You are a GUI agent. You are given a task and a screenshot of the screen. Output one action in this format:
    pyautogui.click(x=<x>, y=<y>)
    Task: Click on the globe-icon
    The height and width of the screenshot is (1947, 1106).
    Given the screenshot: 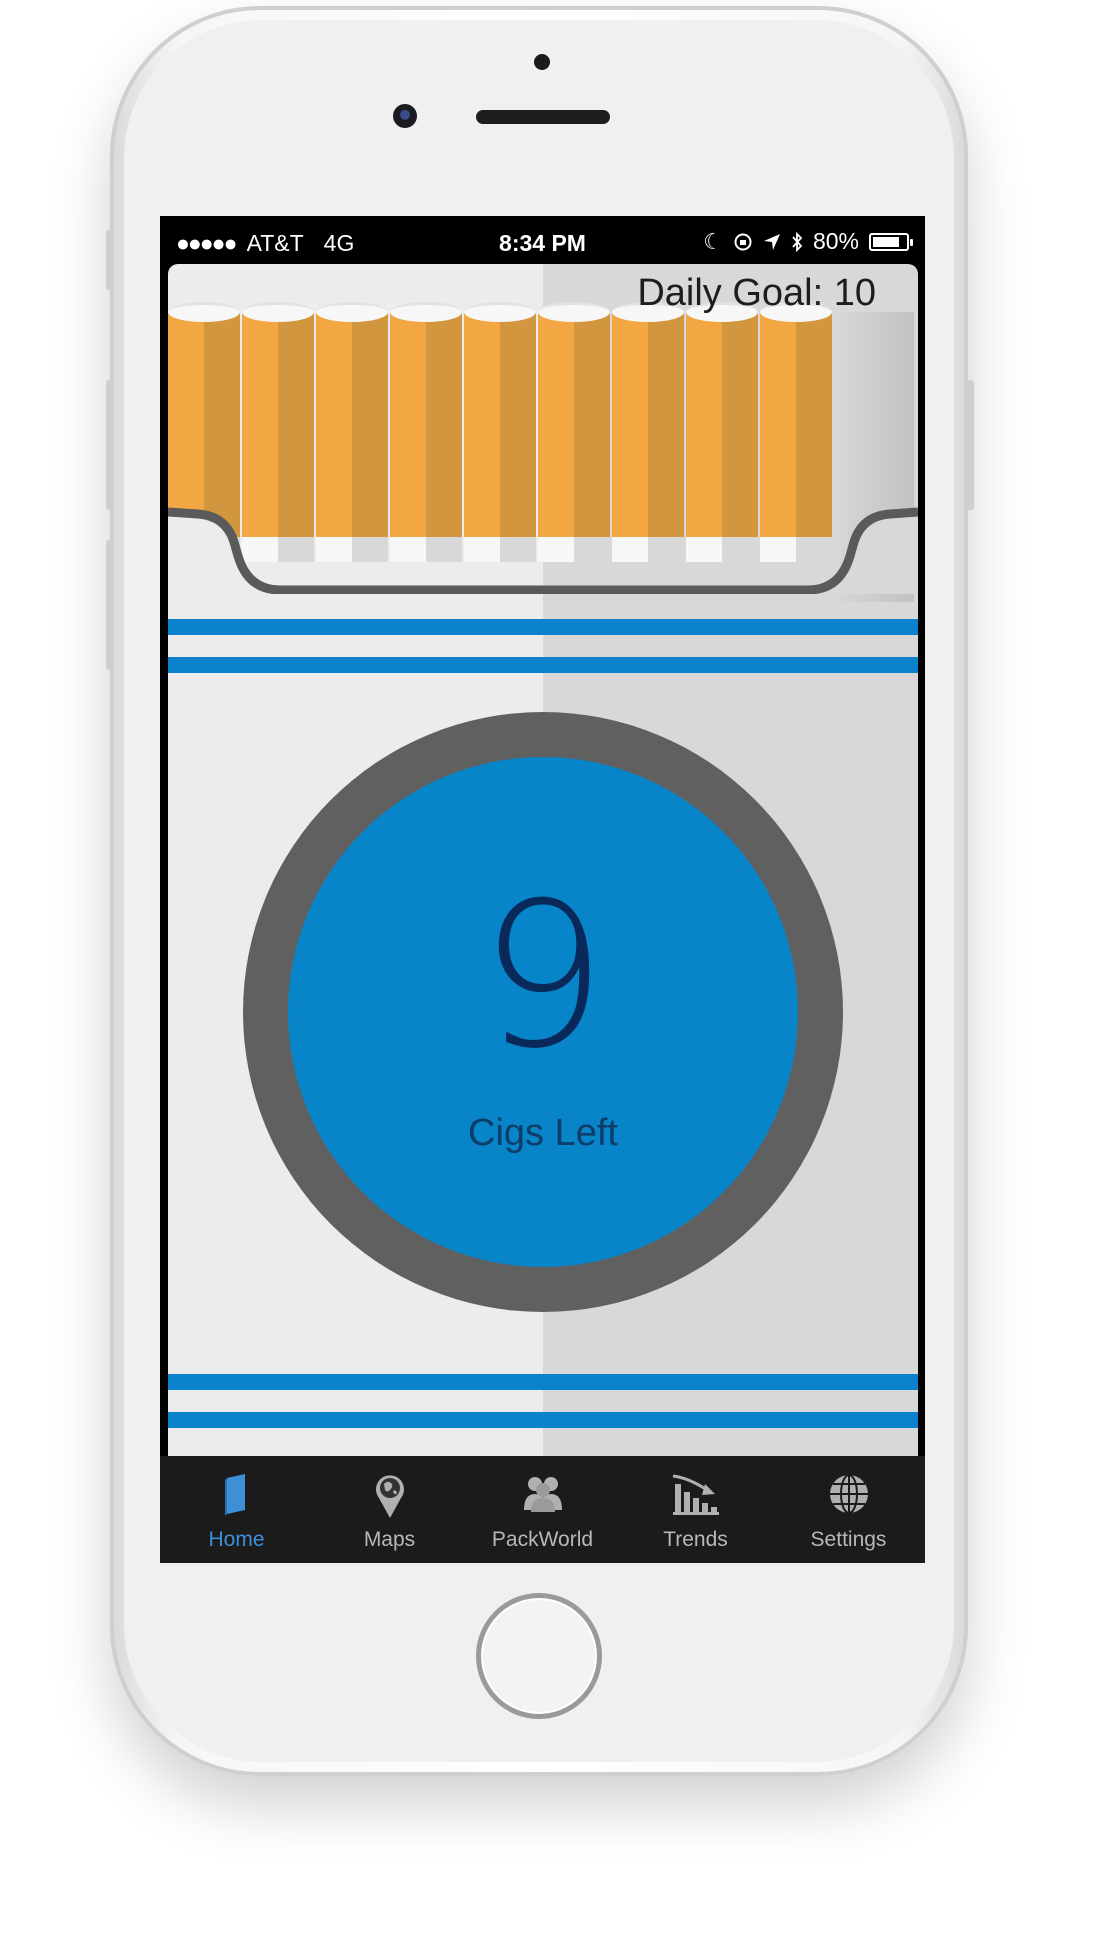 What is the action you would take?
    pyautogui.click(x=848, y=1494)
    